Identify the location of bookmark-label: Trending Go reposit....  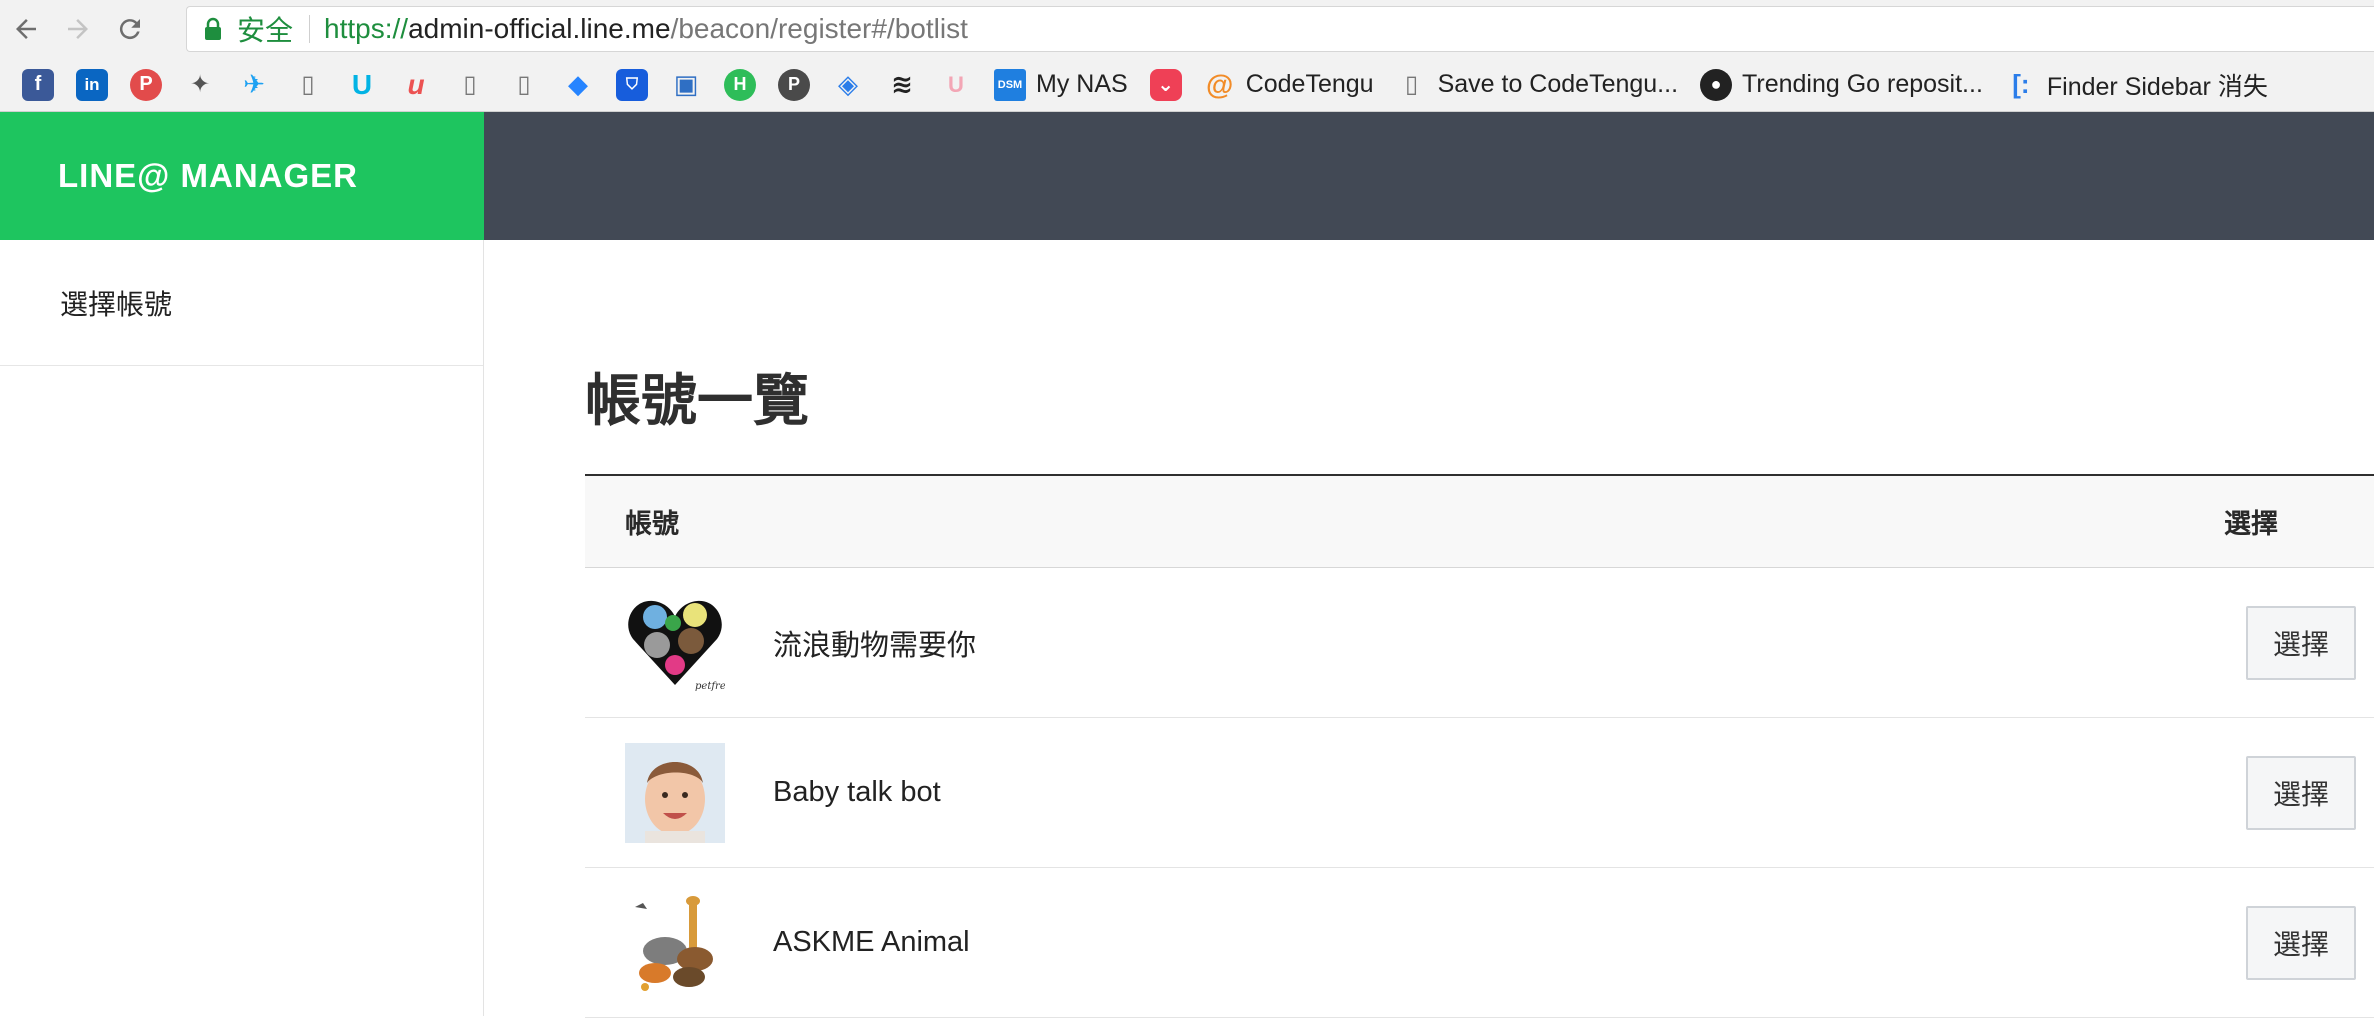
(1862, 84).